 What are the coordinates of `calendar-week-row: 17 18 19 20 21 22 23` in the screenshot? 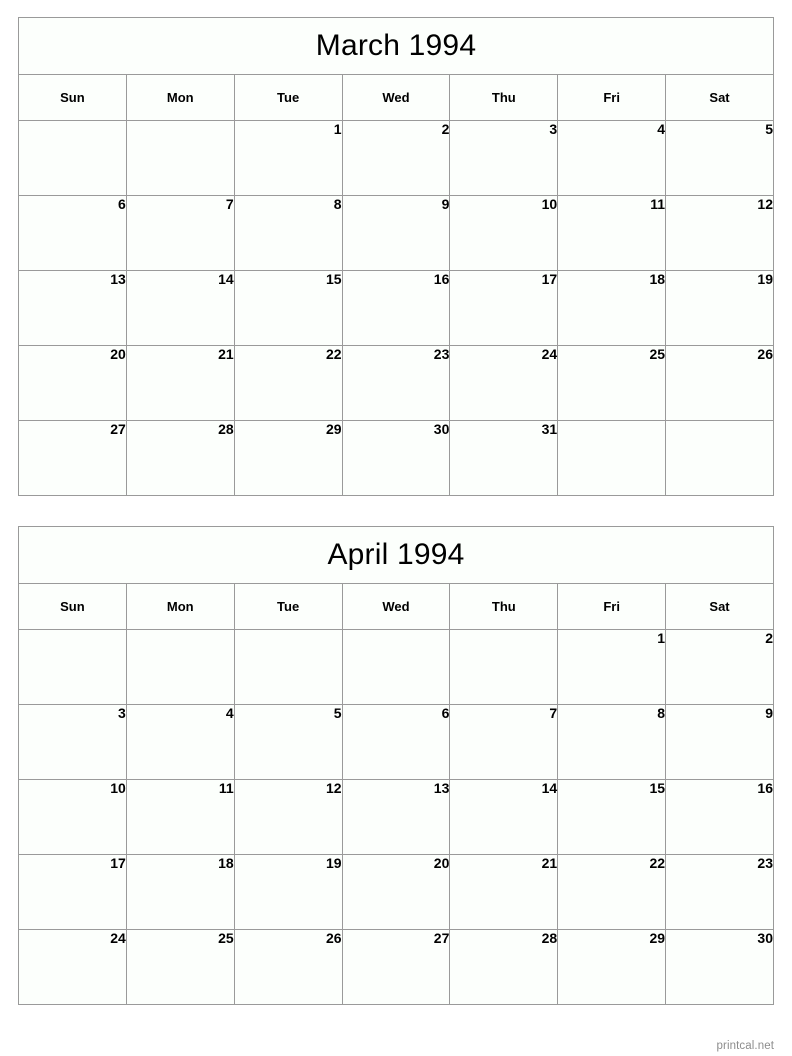 It's located at (396, 892).